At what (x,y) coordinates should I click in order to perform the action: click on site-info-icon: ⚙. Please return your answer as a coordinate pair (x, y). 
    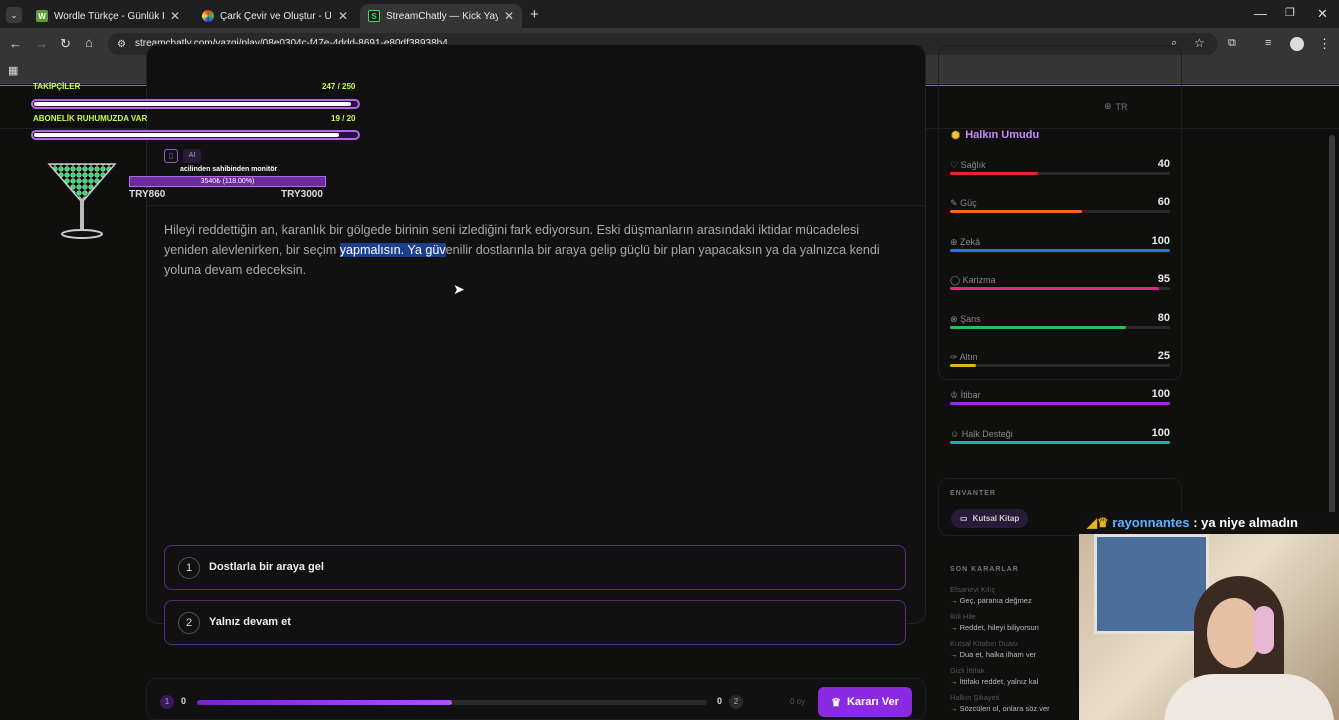
    Looking at the image, I should click on (121, 44).